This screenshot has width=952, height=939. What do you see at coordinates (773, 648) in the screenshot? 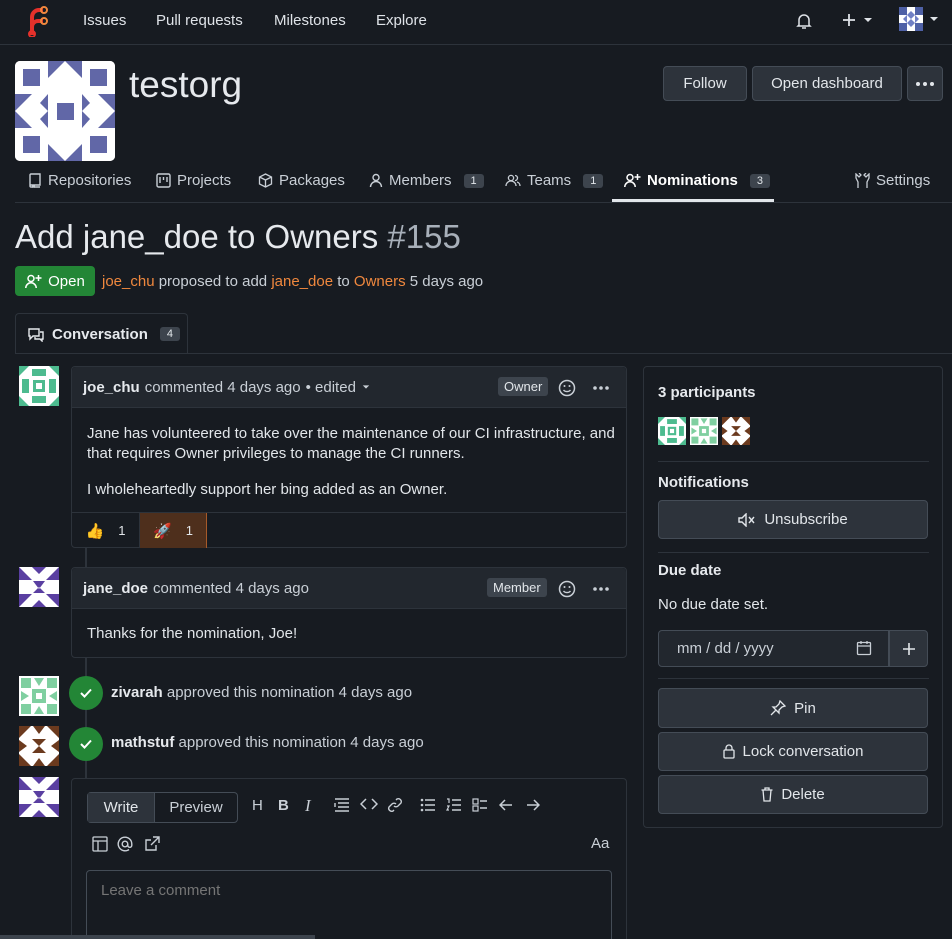
I see `due-date-input: mm / dd / yyyy` at bounding box center [773, 648].